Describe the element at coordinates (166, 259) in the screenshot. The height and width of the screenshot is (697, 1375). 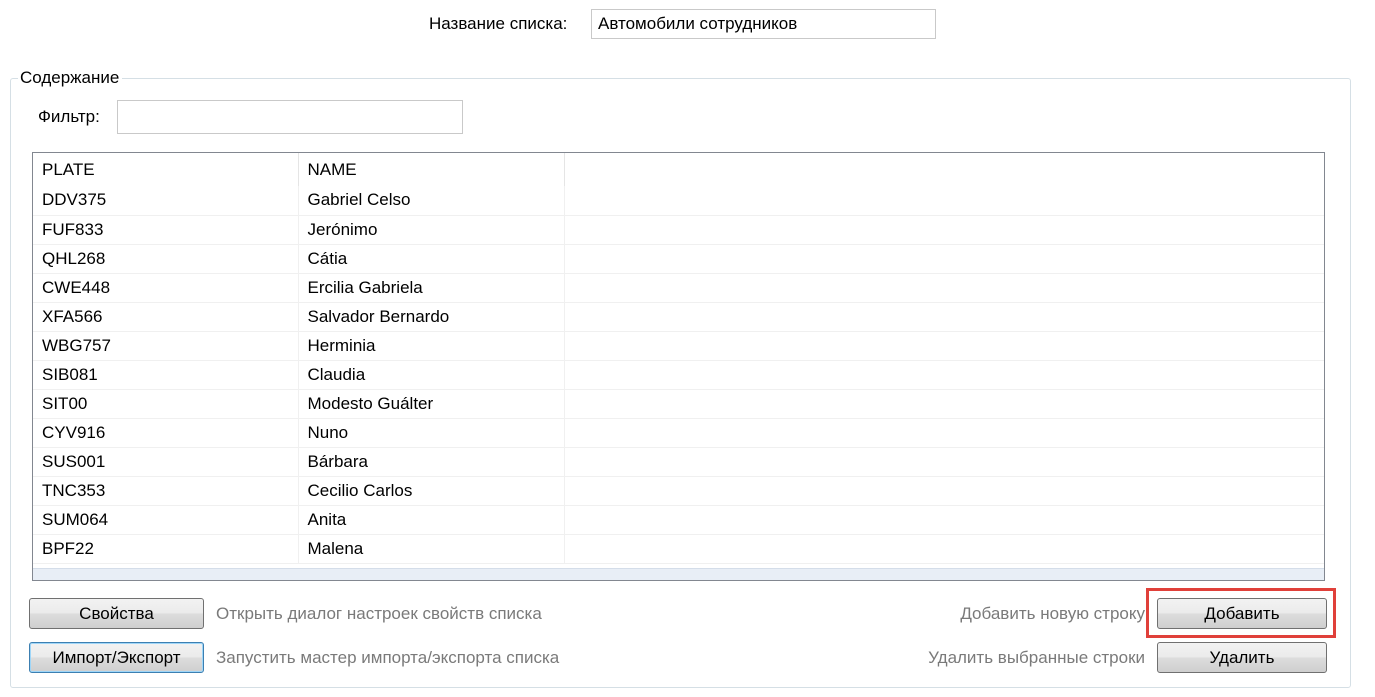
I see `plate-cell: QHL268` at that location.